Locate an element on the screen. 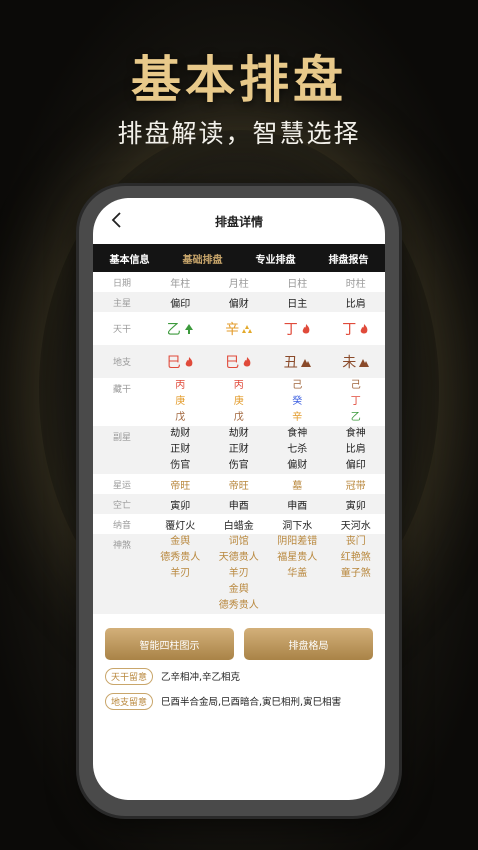 The height and width of the screenshot is (850, 478). table-row-zhuxing: 主星 偏印 偏财 日主 比肩 is located at coordinates (239, 302).